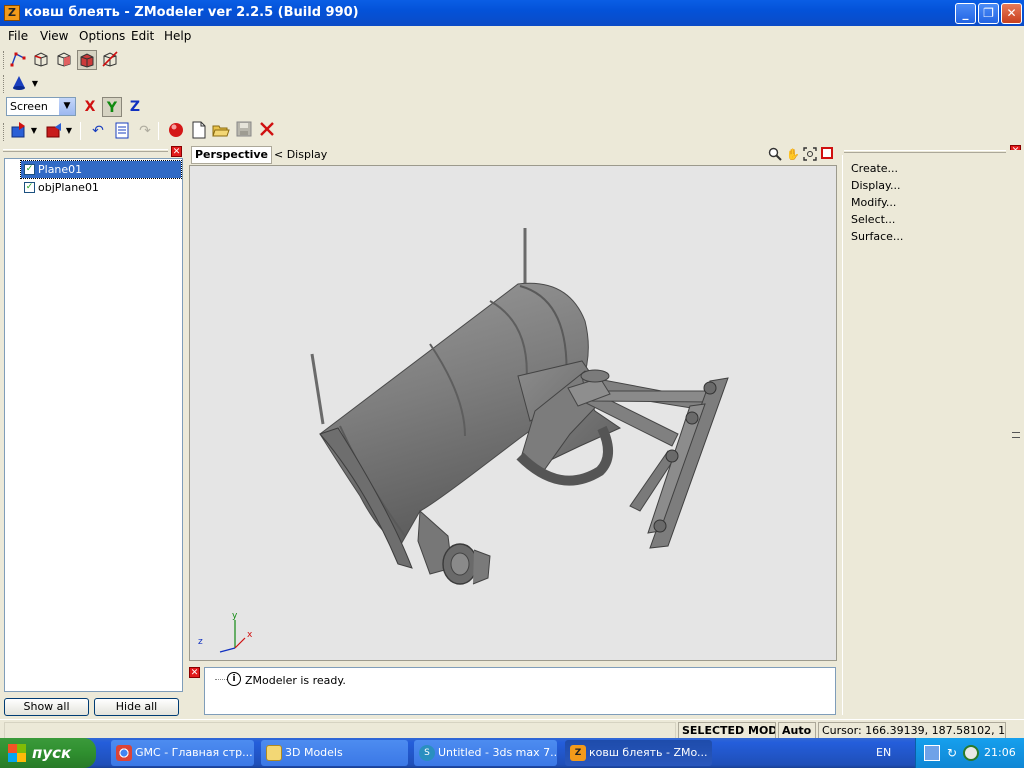  I want to click on status-message-area, so click(340, 730).